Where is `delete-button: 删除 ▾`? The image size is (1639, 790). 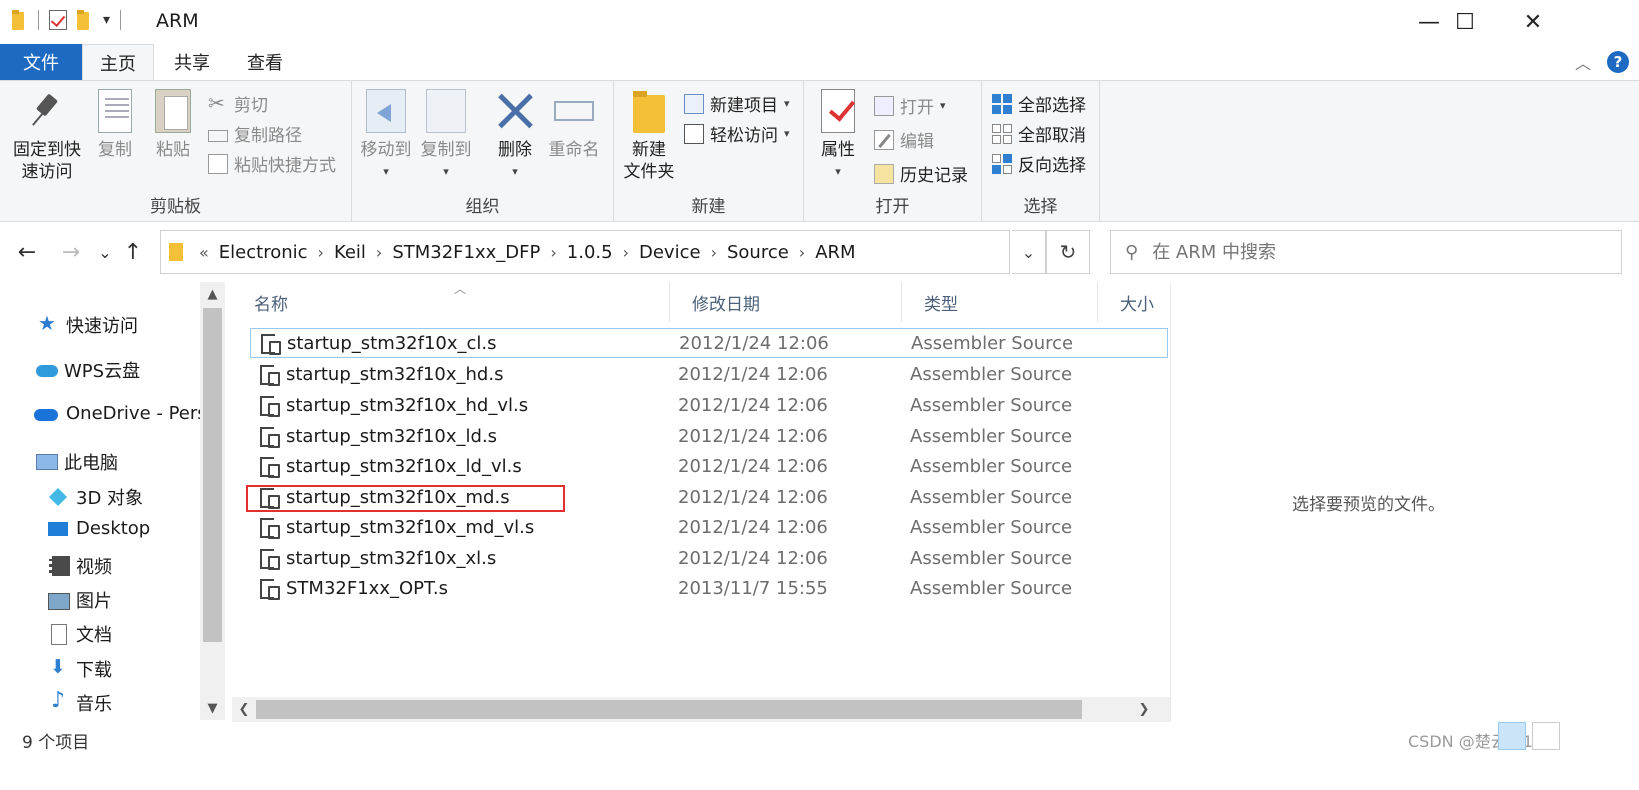
delete-button: 删除 ▾ is located at coordinates (515, 136).